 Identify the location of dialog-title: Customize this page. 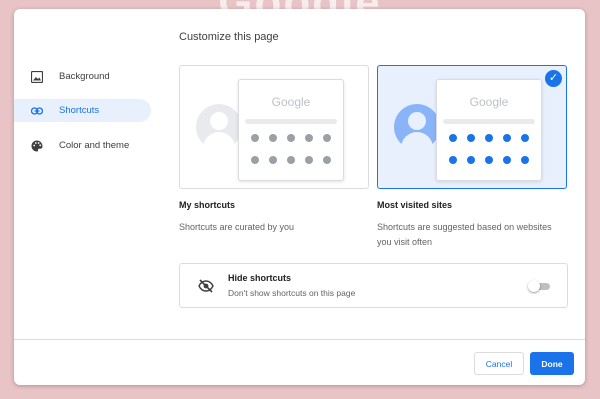
(229, 37).